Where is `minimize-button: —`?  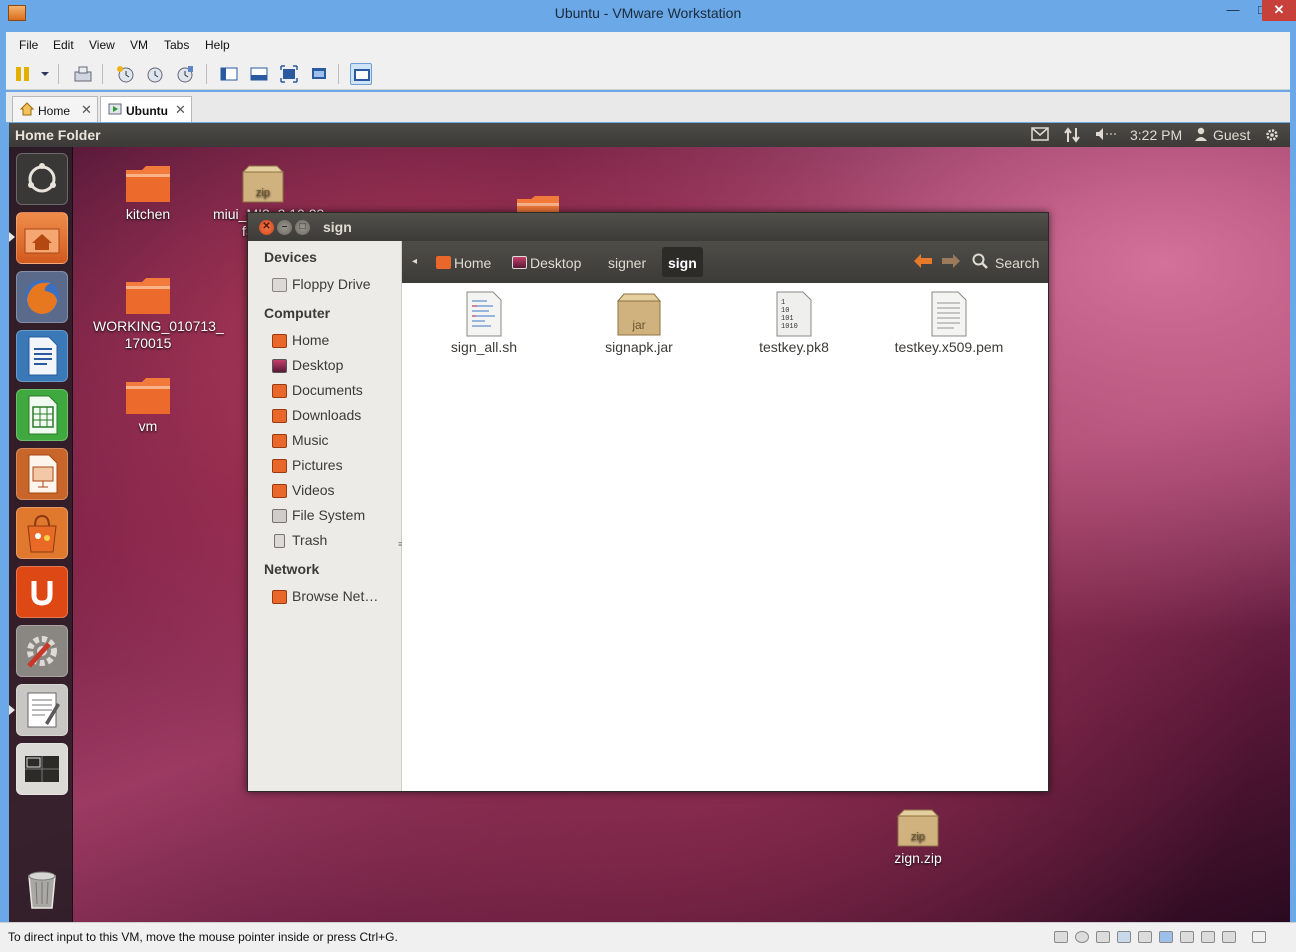 minimize-button: — is located at coordinates (1233, 10).